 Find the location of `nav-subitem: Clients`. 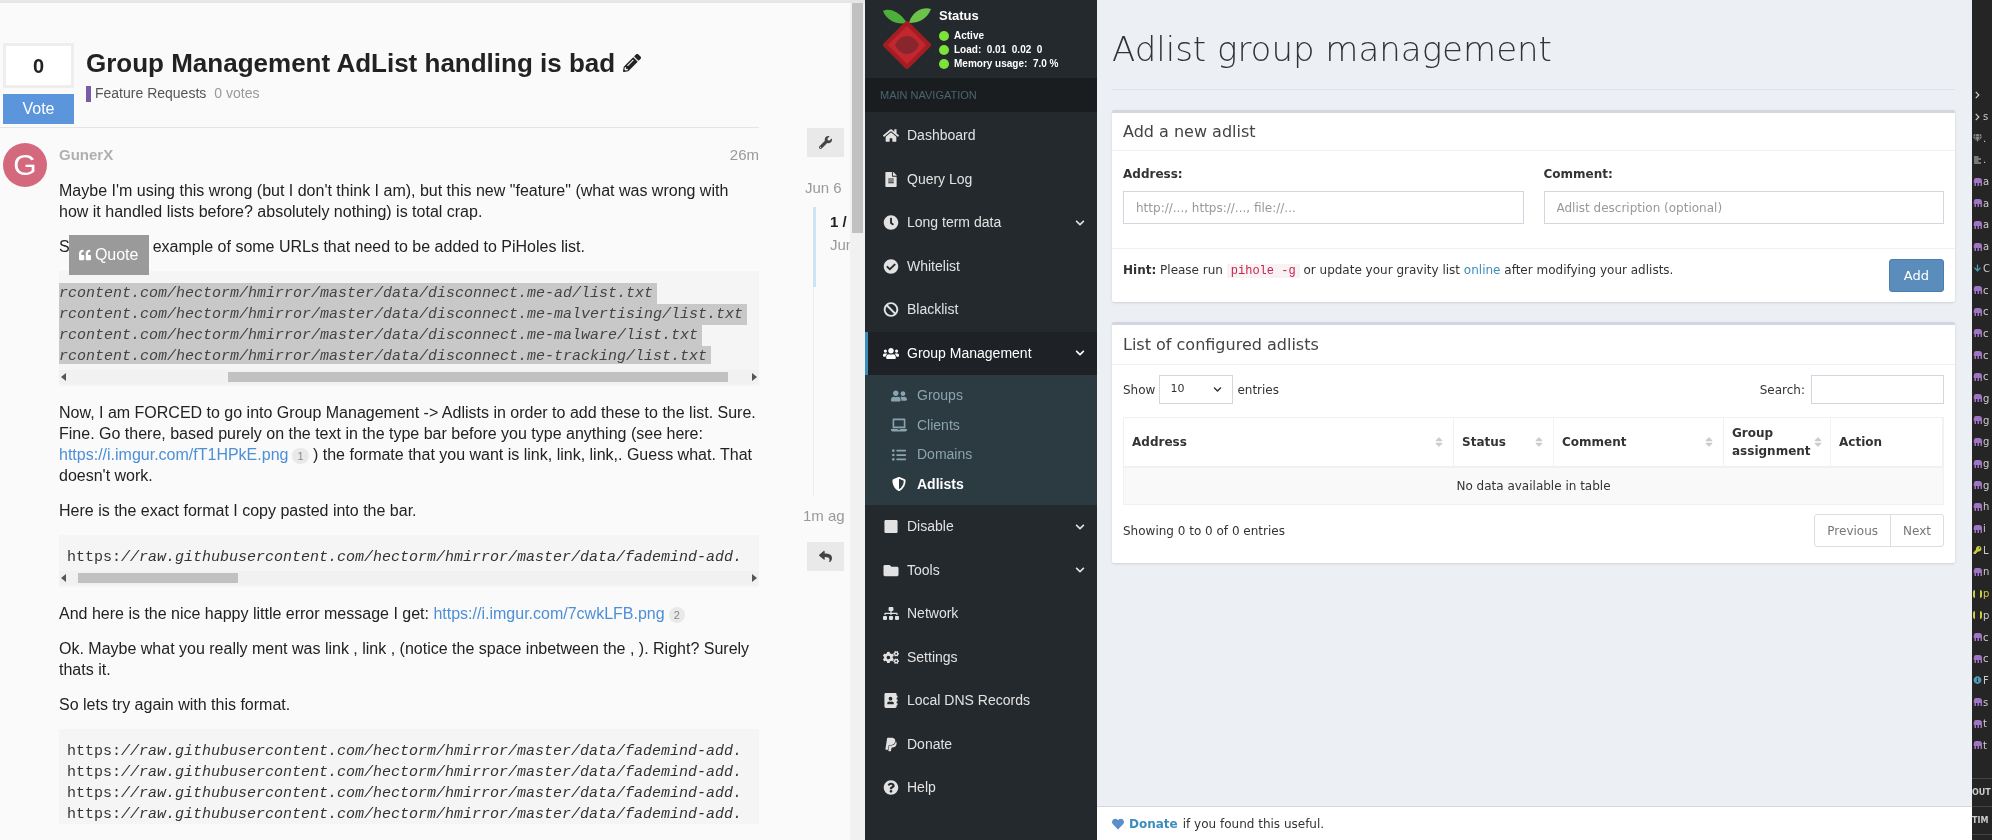

nav-subitem: Clients is located at coordinates (981, 425).